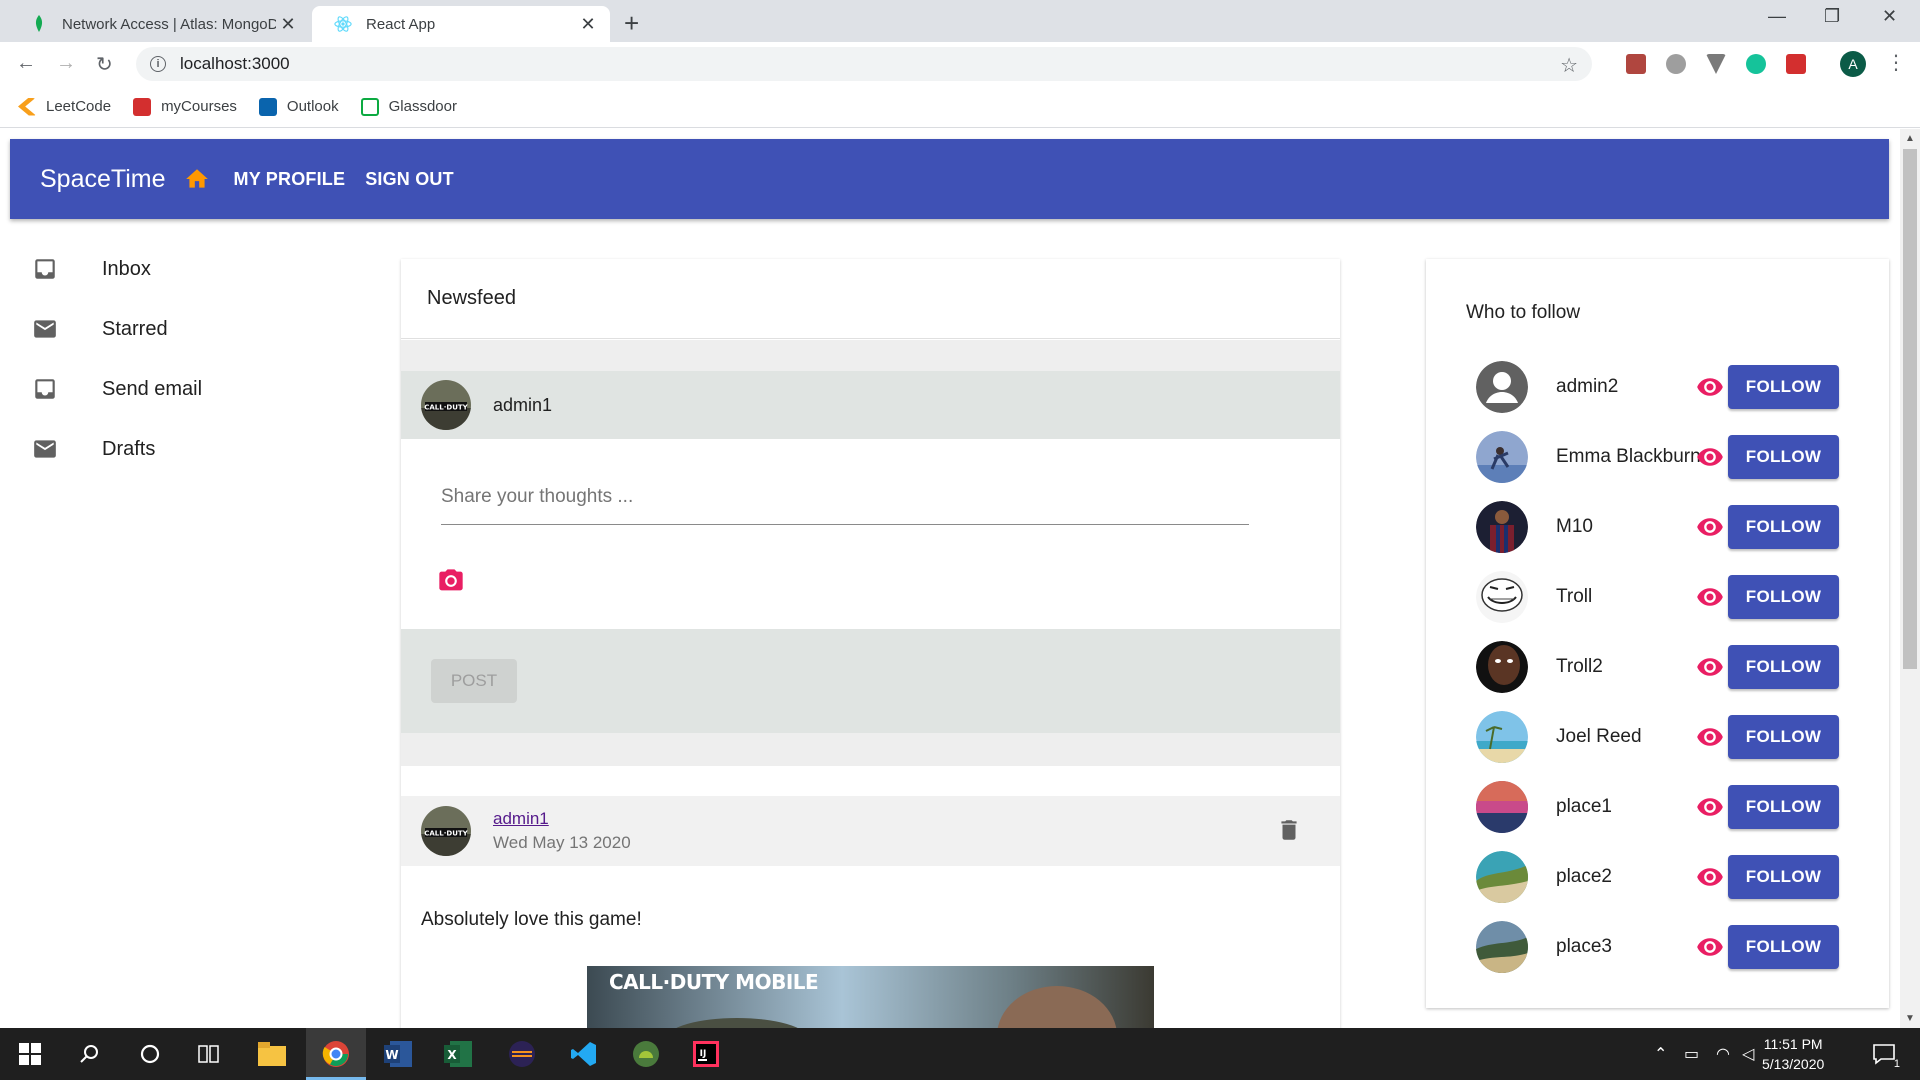  What do you see at coordinates (398, 1054) in the screenshot?
I see `word-icon: W` at bounding box center [398, 1054].